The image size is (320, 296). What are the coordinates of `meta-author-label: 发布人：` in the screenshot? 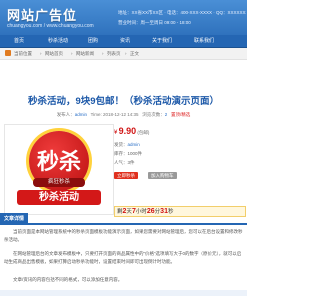 It's located at (65, 114).